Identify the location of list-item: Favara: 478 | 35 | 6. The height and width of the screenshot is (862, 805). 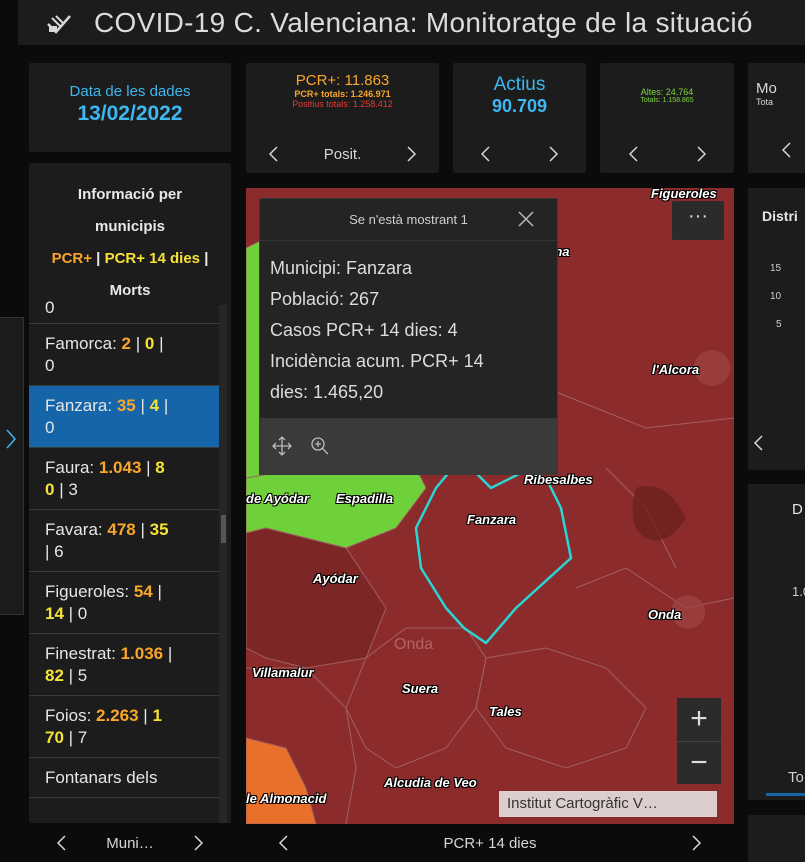
(124, 541).